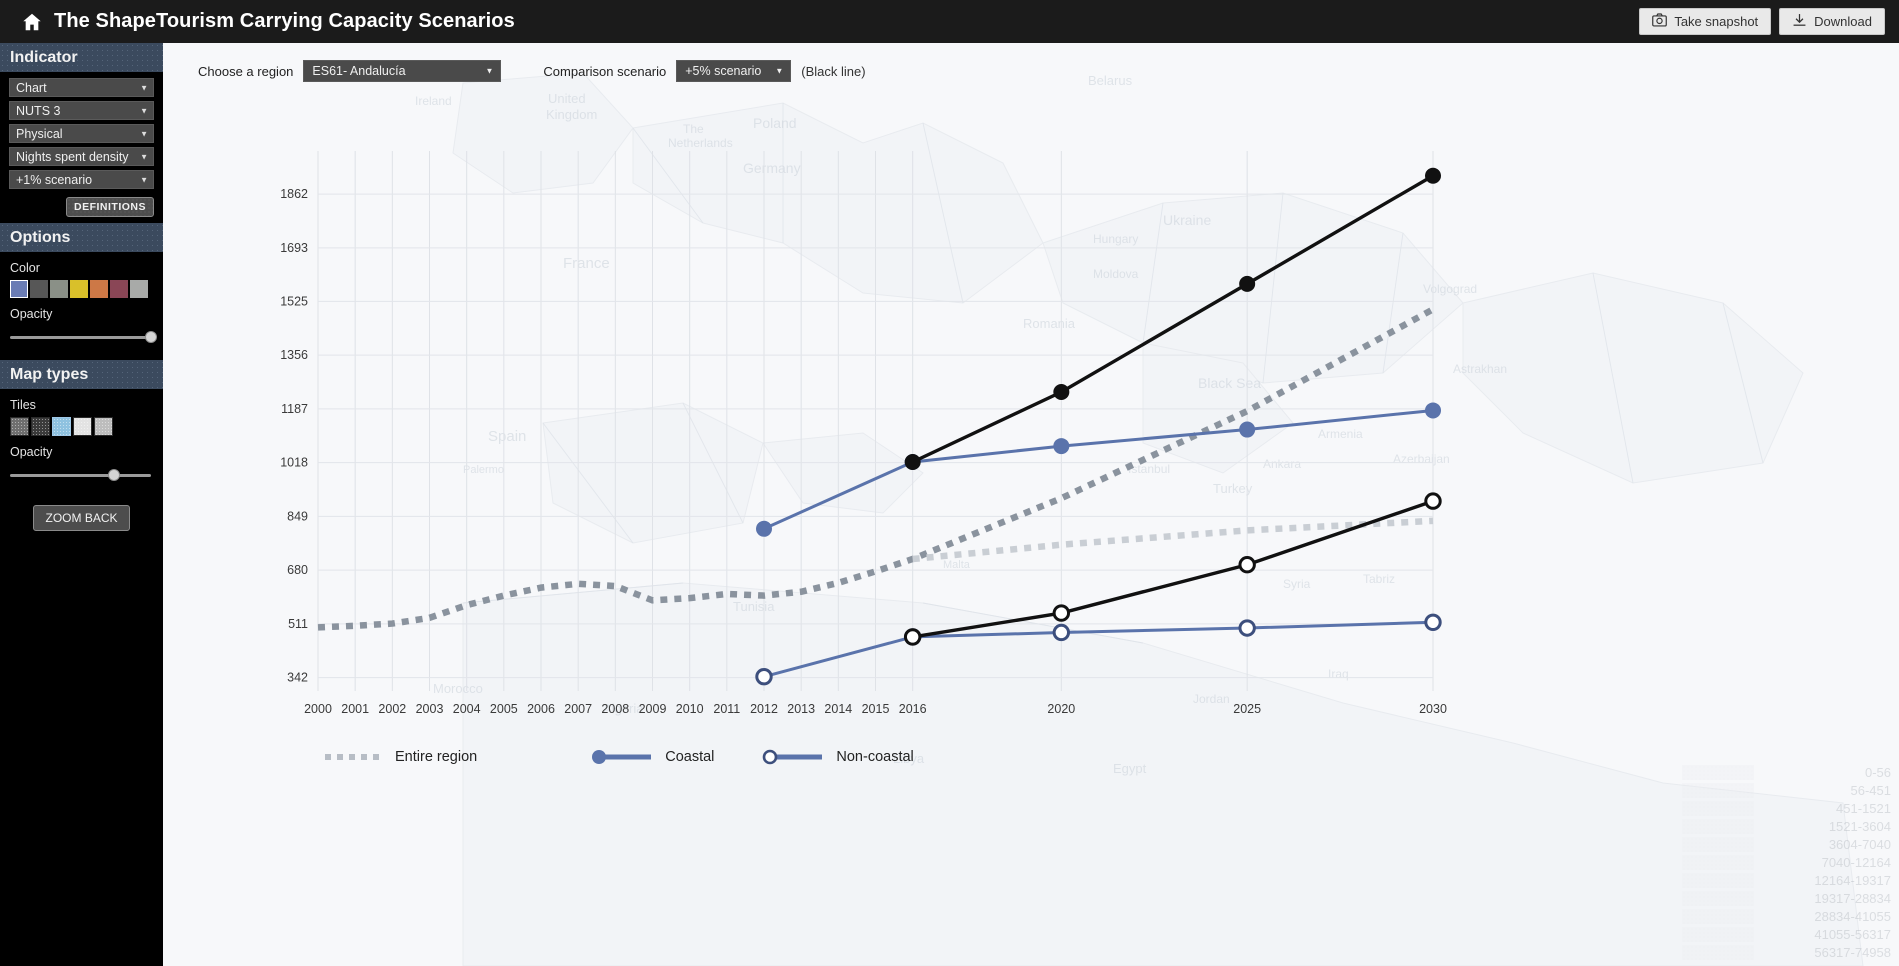 Image resolution: width=1899 pixels, height=966 pixels. What do you see at coordinates (23, 405) in the screenshot?
I see `tiles-label: Tiles` at bounding box center [23, 405].